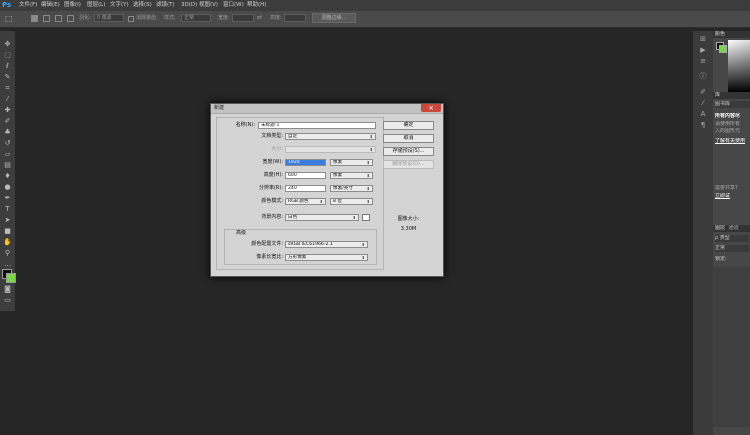  What do you see at coordinates (733, 228) in the screenshot?
I see `tab-channels: 通道` at bounding box center [733, 228].